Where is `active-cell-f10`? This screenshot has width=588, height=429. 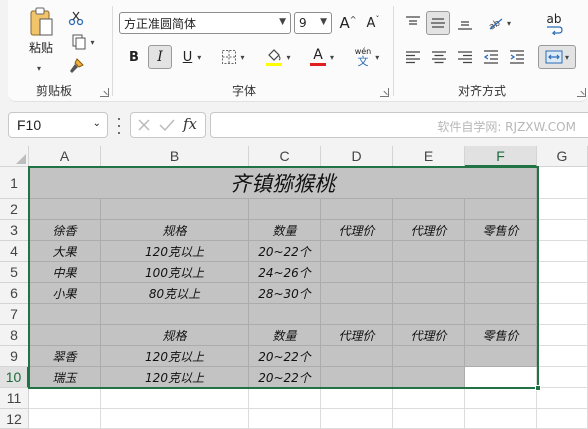 active-cell-f10 is located at coordinates (501, 377).